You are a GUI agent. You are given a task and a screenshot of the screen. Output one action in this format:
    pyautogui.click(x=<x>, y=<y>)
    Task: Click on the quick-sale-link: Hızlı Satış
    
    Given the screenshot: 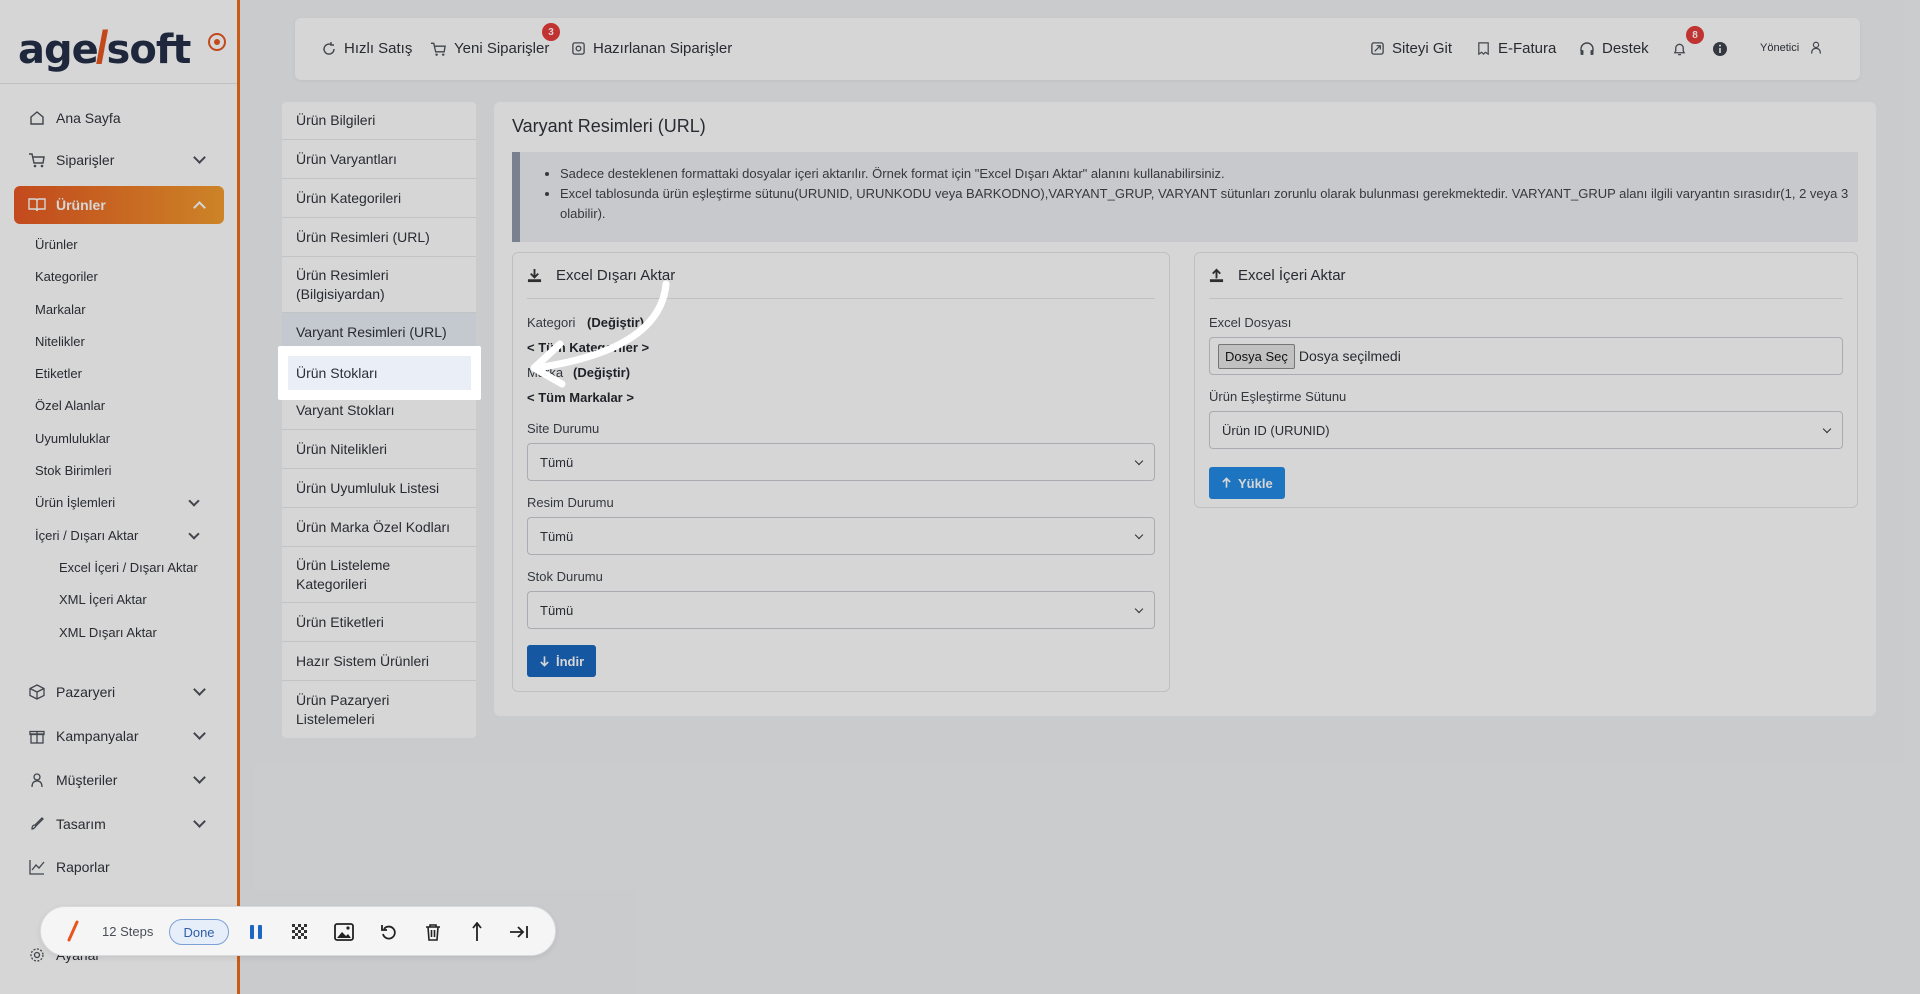 What is the action you would take?
    pyautogui.click(x=366, y=48)
    